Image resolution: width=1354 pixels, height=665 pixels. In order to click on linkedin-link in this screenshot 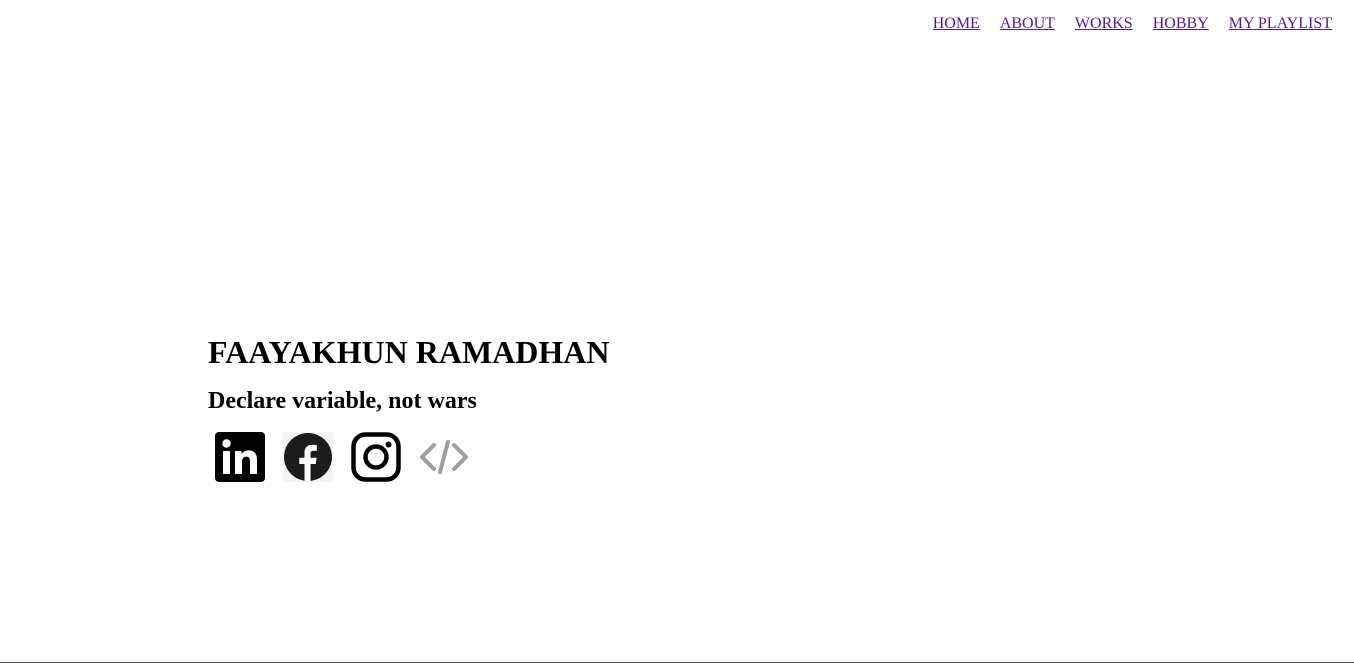, I will do `click(240, 457)`.